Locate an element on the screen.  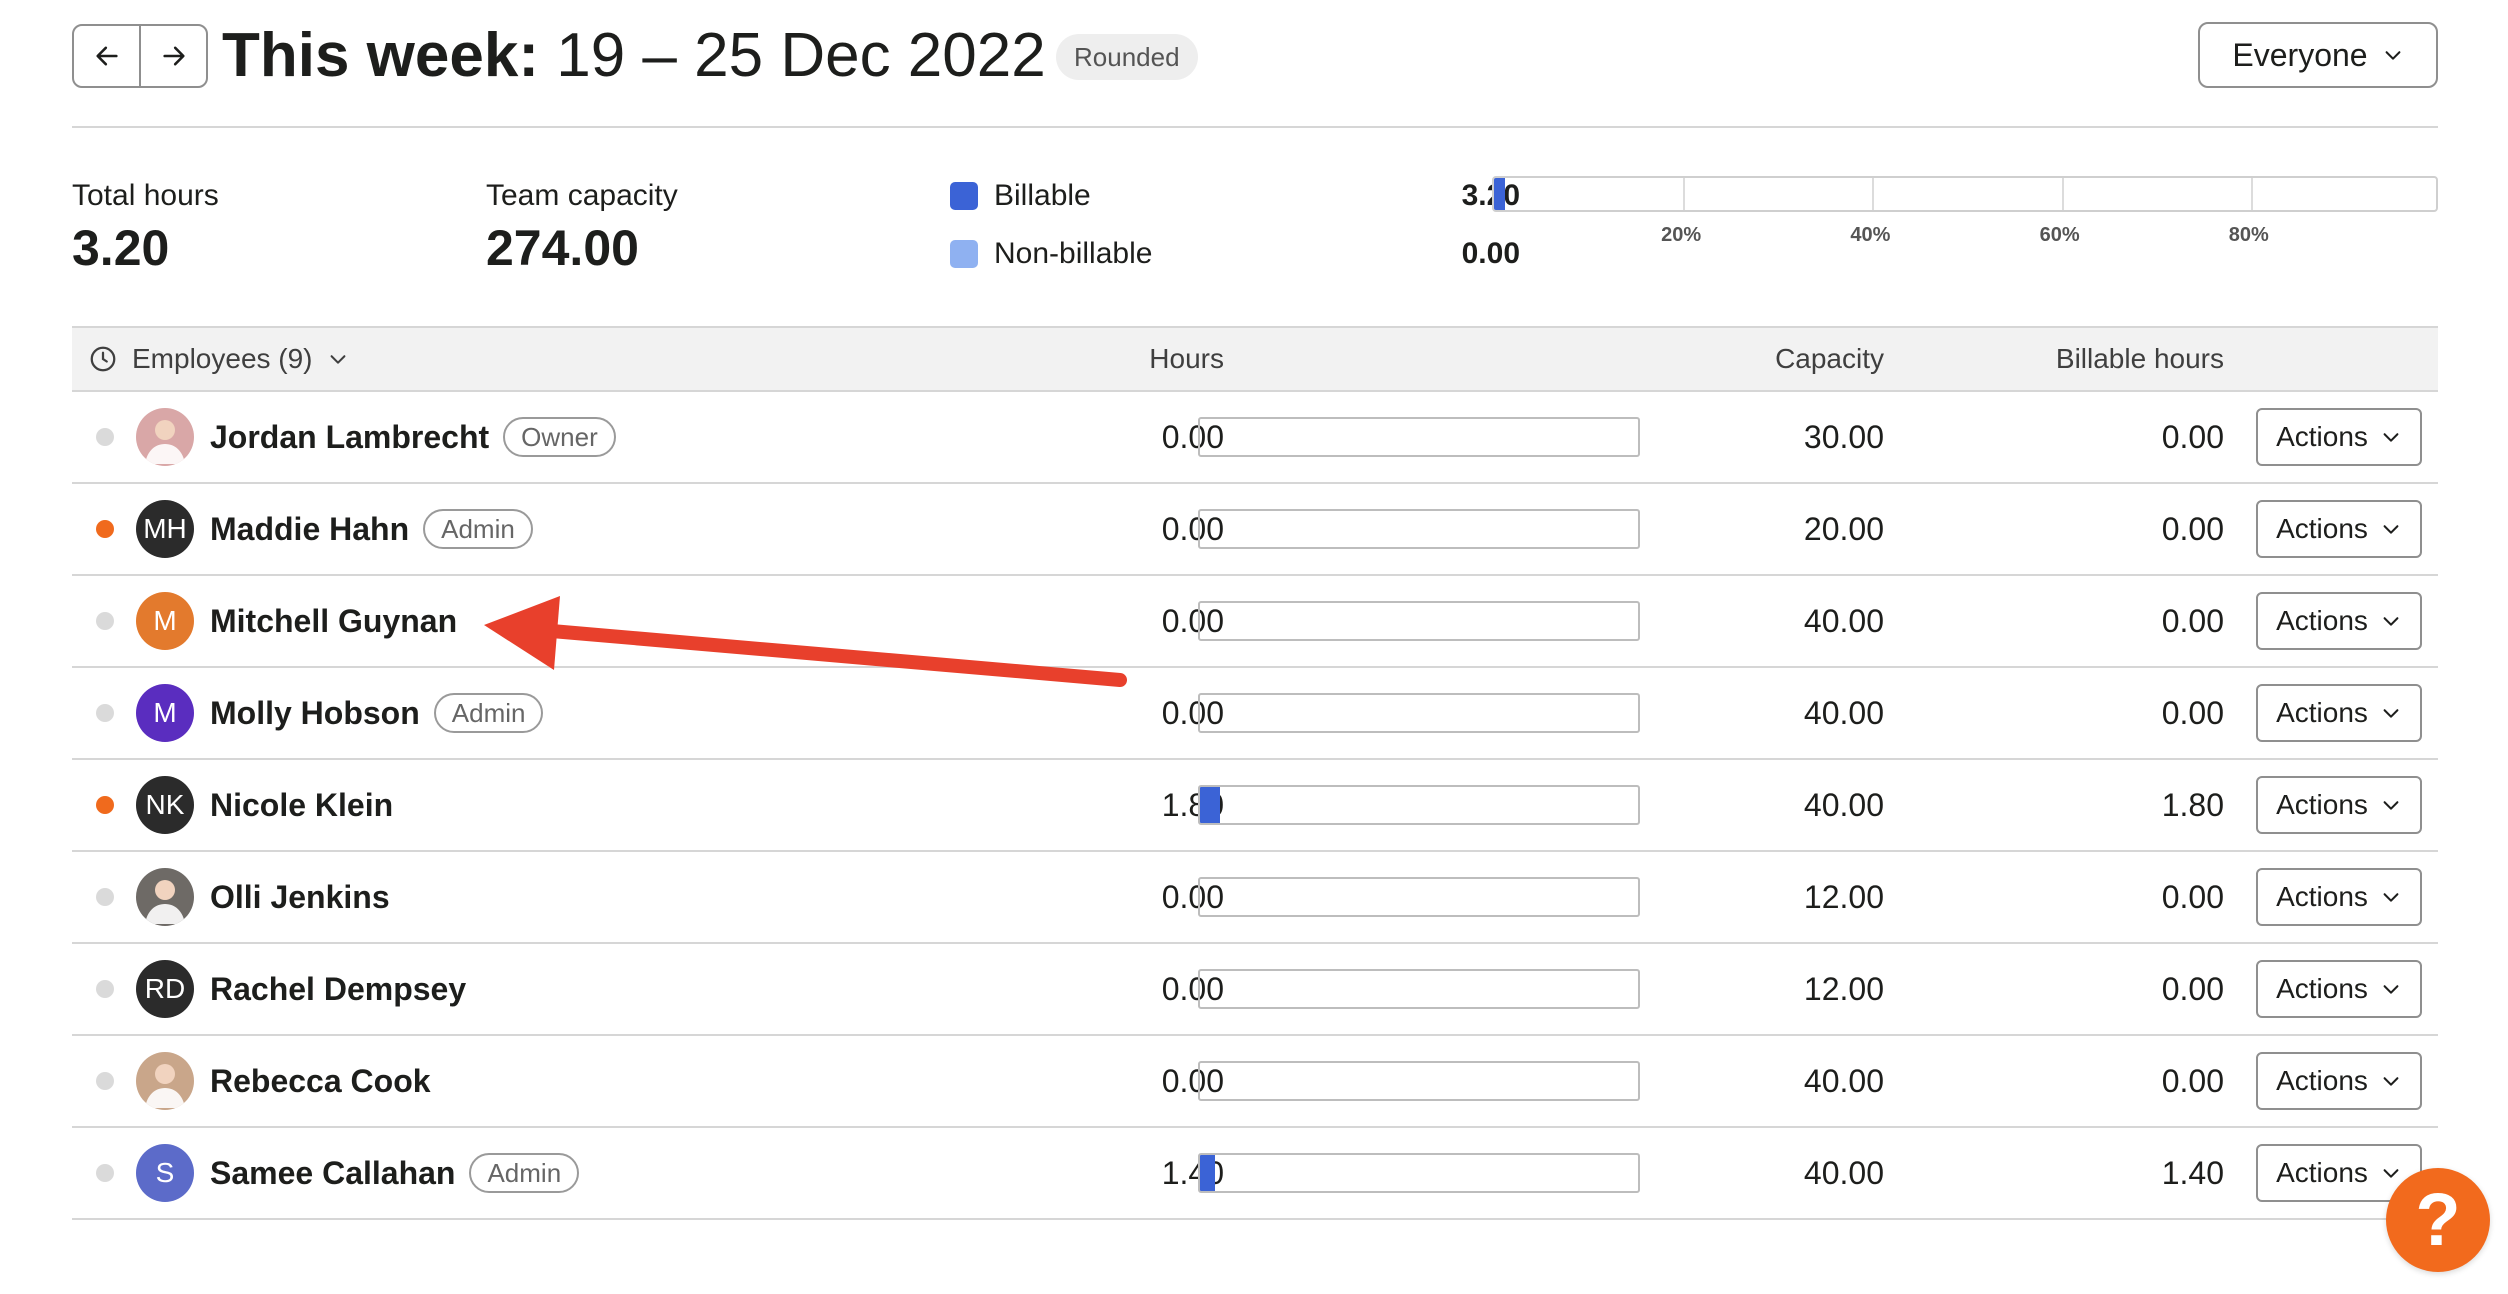
arrow-left-icon is located at coordinates (106, 56).